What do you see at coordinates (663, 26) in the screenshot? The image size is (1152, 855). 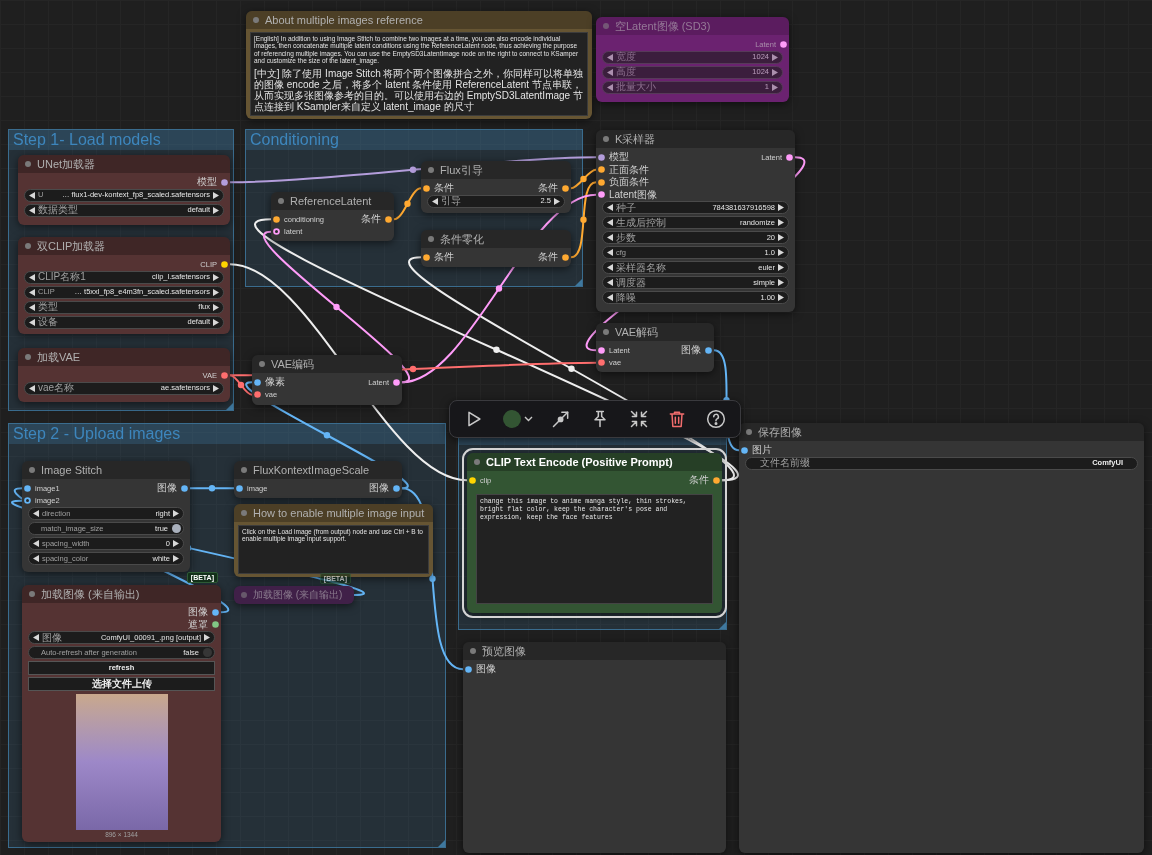 I see `node-title: 空Latent图像 (SD3)` at bounding box center [663, 26].